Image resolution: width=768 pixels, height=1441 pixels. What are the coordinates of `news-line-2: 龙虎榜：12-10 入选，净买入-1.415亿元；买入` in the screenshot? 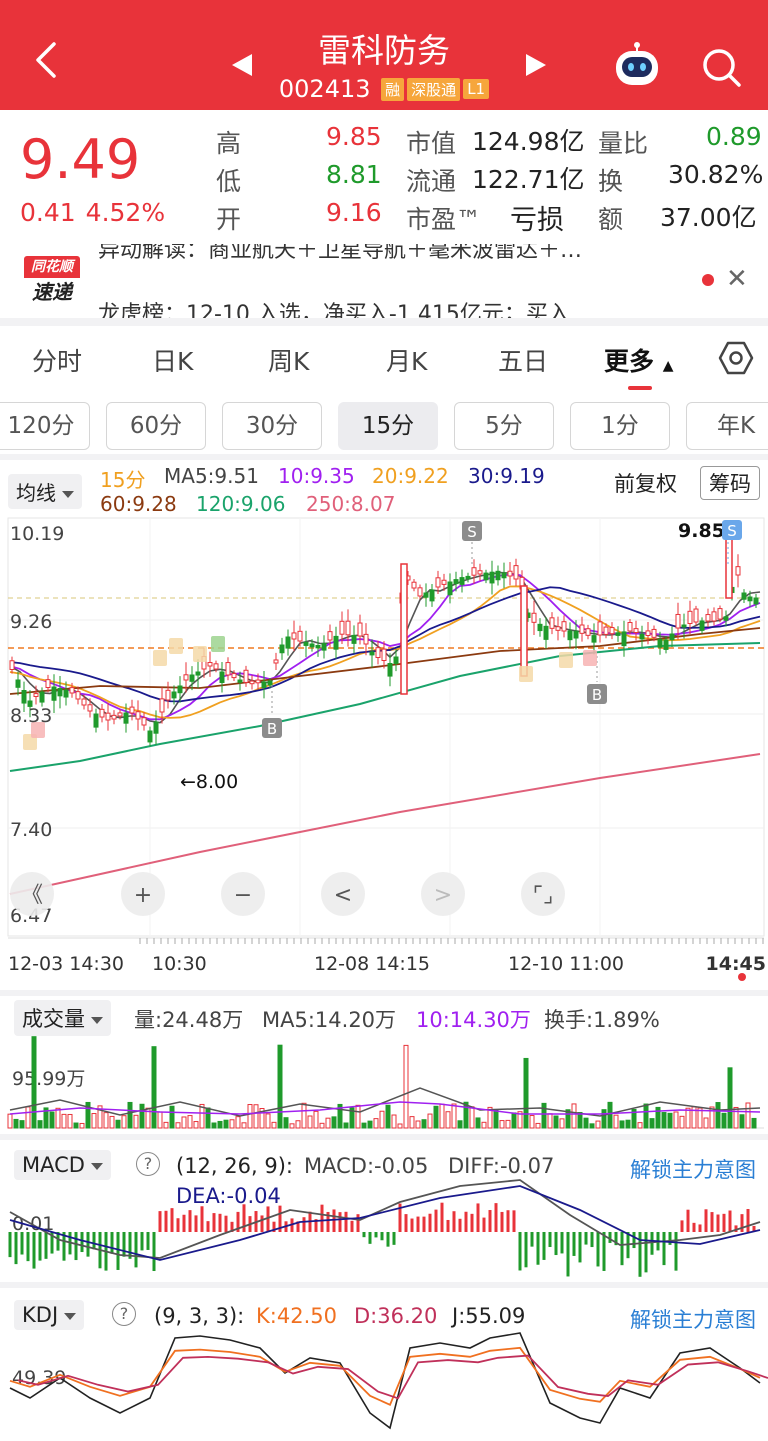 It's located at (334, 307).